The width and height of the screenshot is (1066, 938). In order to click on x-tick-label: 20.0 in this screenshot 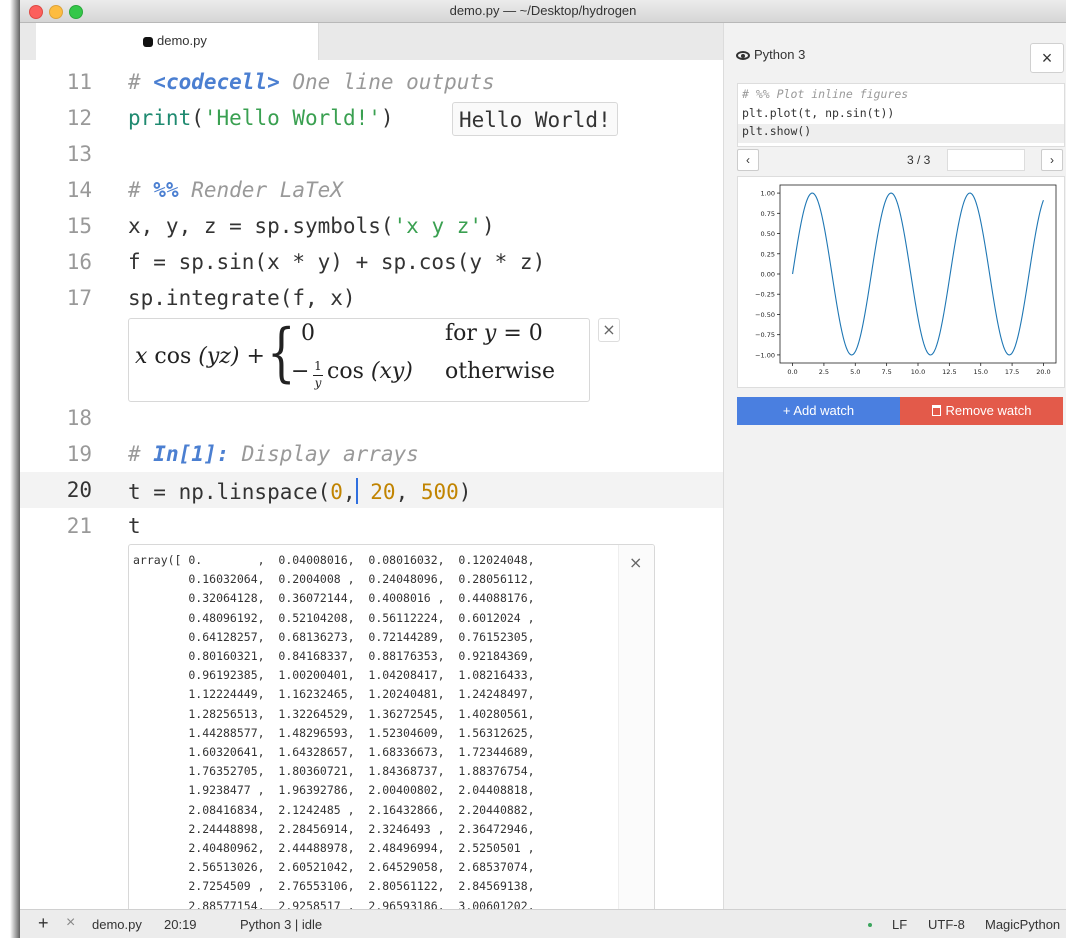, I will do `click(1043, 372)`.